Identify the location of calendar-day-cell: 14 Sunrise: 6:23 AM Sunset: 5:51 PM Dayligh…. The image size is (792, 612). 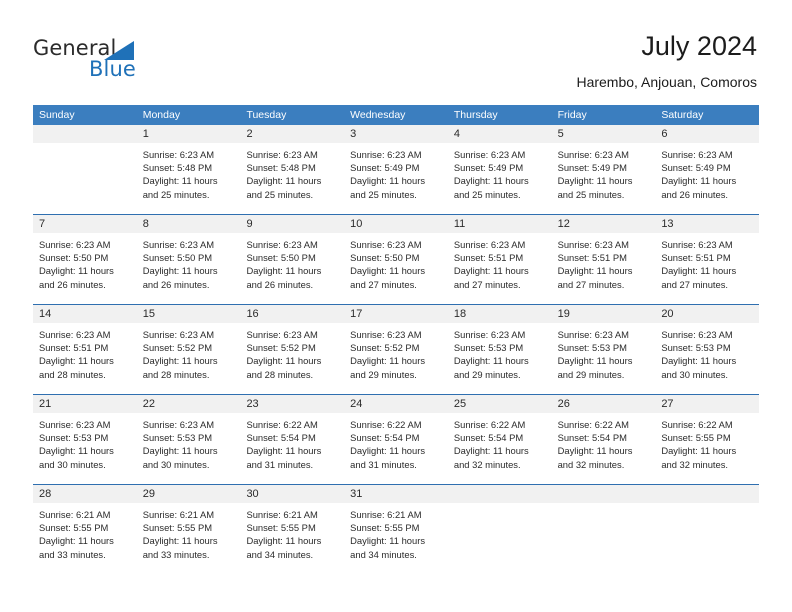
(85, 349).